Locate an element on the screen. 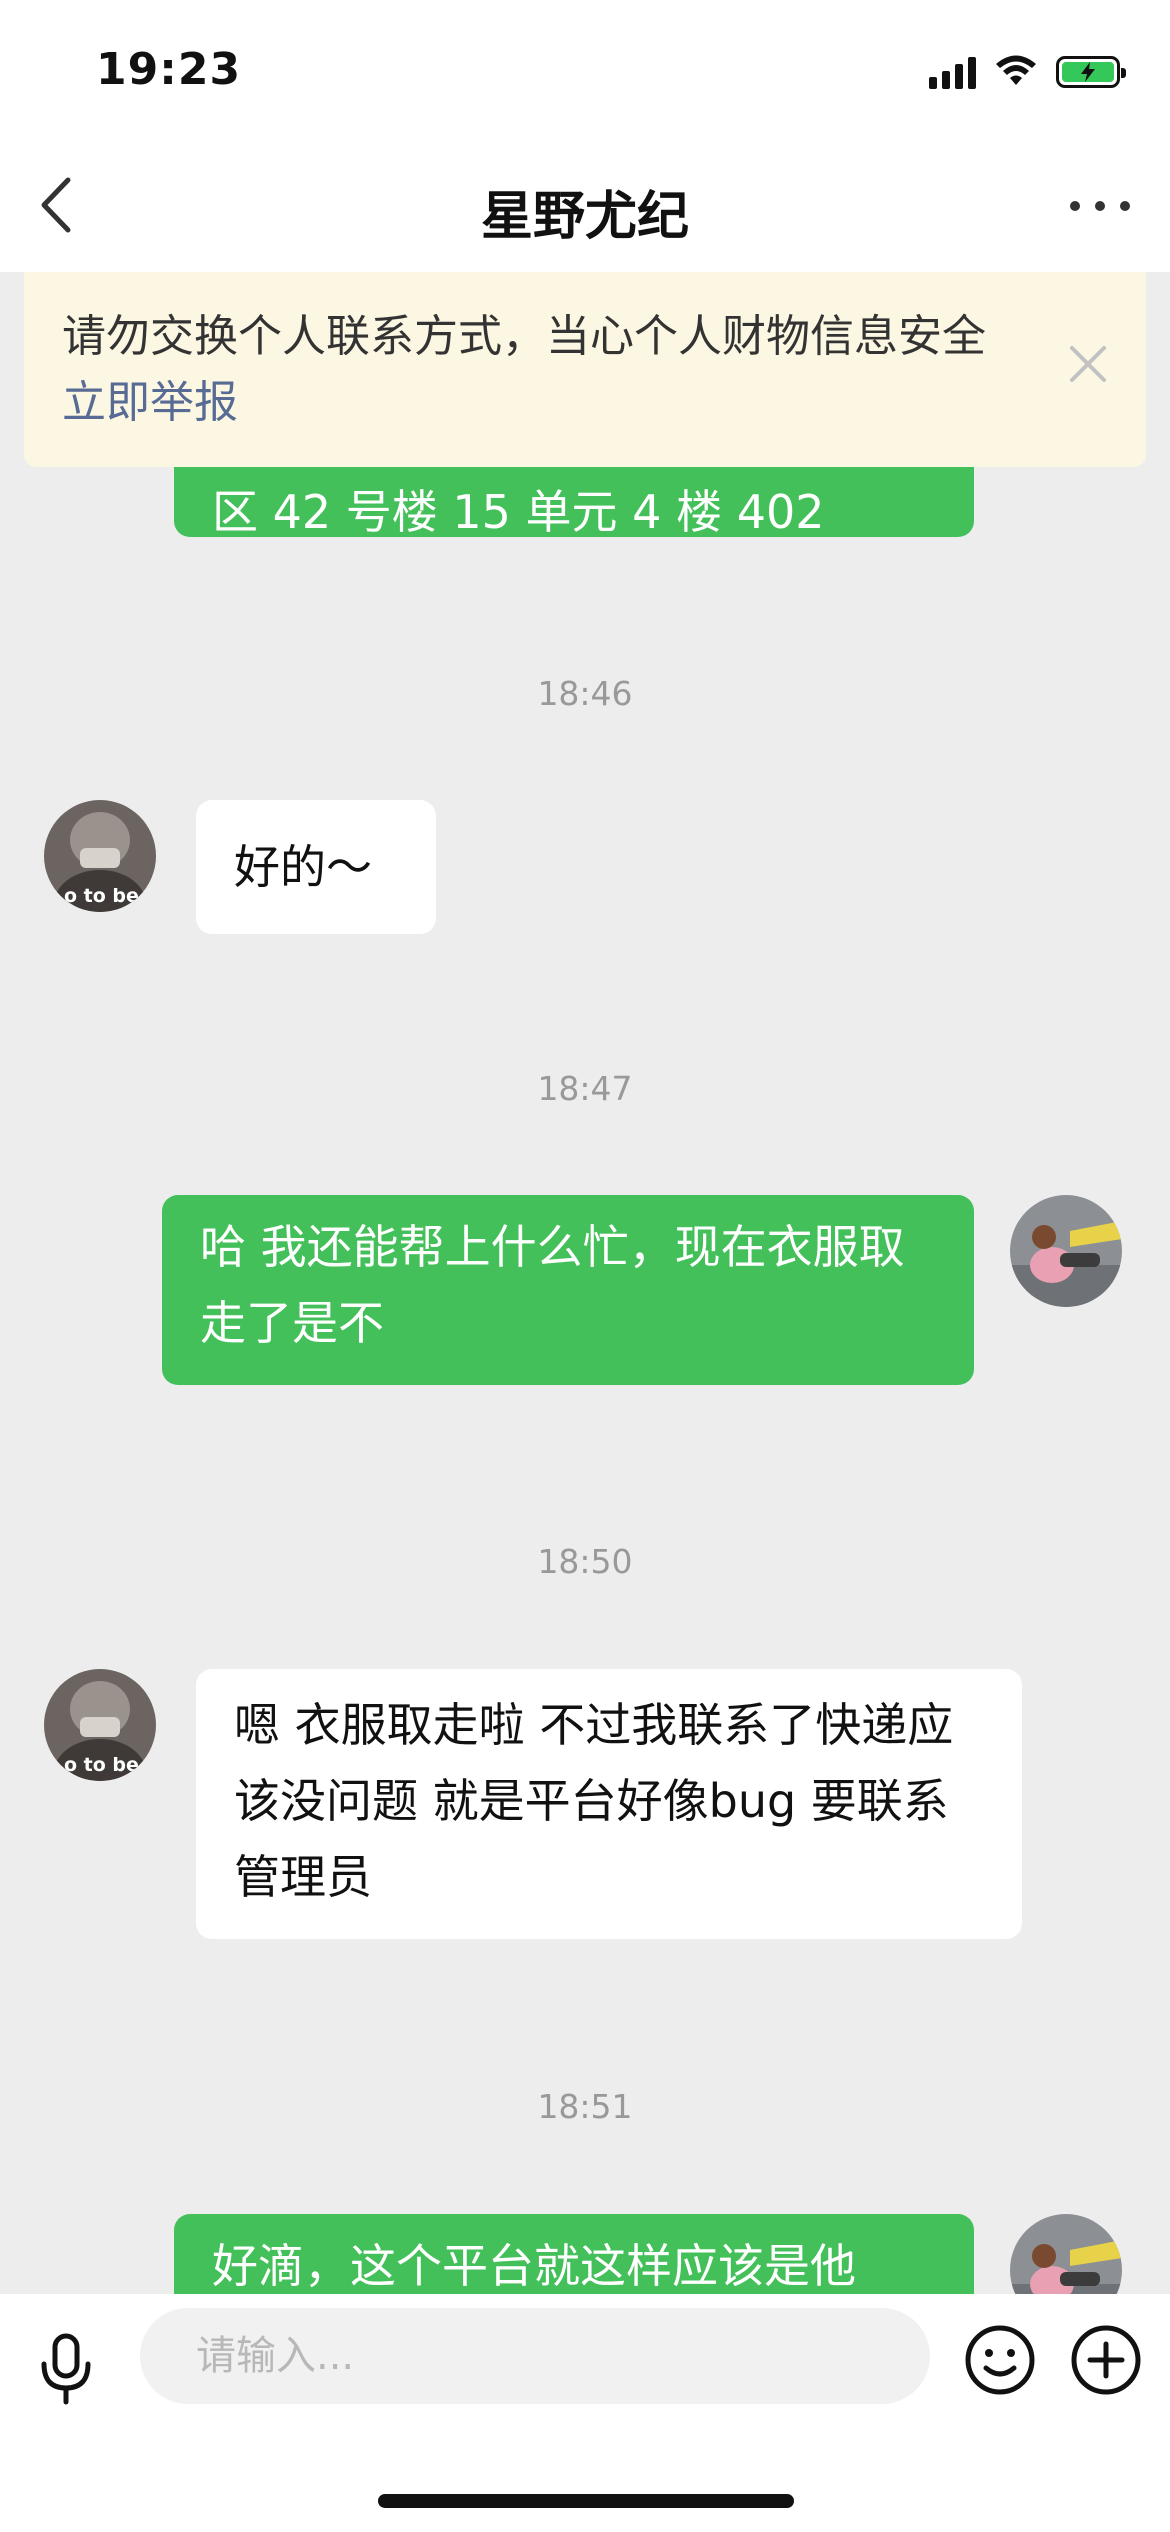  emoji-button is located at coordinates (1000, 2360).